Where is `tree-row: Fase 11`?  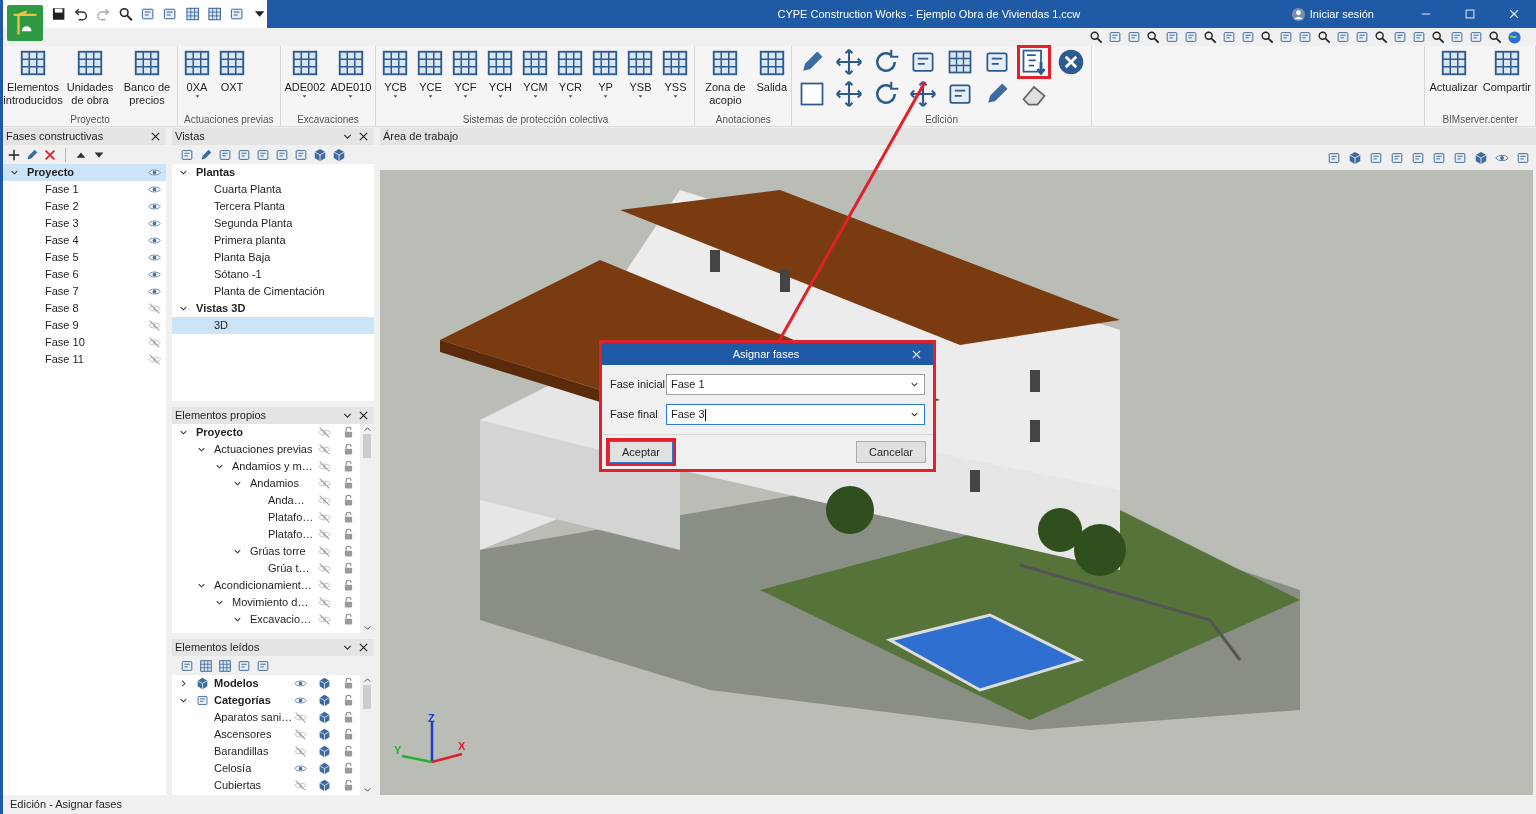 tree-row: Fase 11 is located at coordinates (84, 359).